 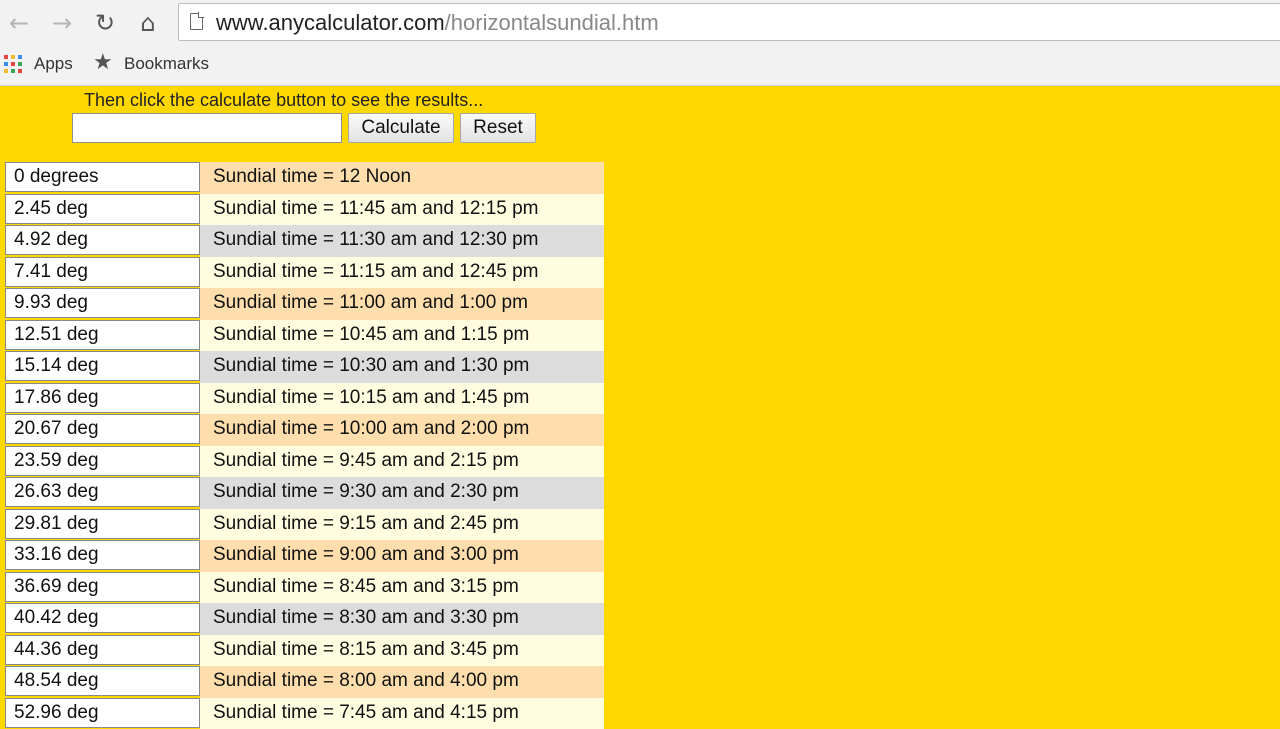 I want to click on degree-cell: 17.86 deg, so click(x=102, y=398).